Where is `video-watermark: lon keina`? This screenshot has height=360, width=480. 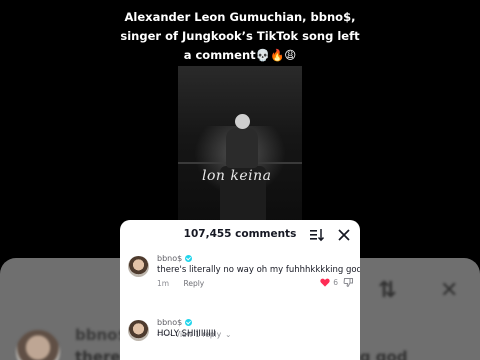
video-watermark: lon keina is located at coordinates (237, 176).